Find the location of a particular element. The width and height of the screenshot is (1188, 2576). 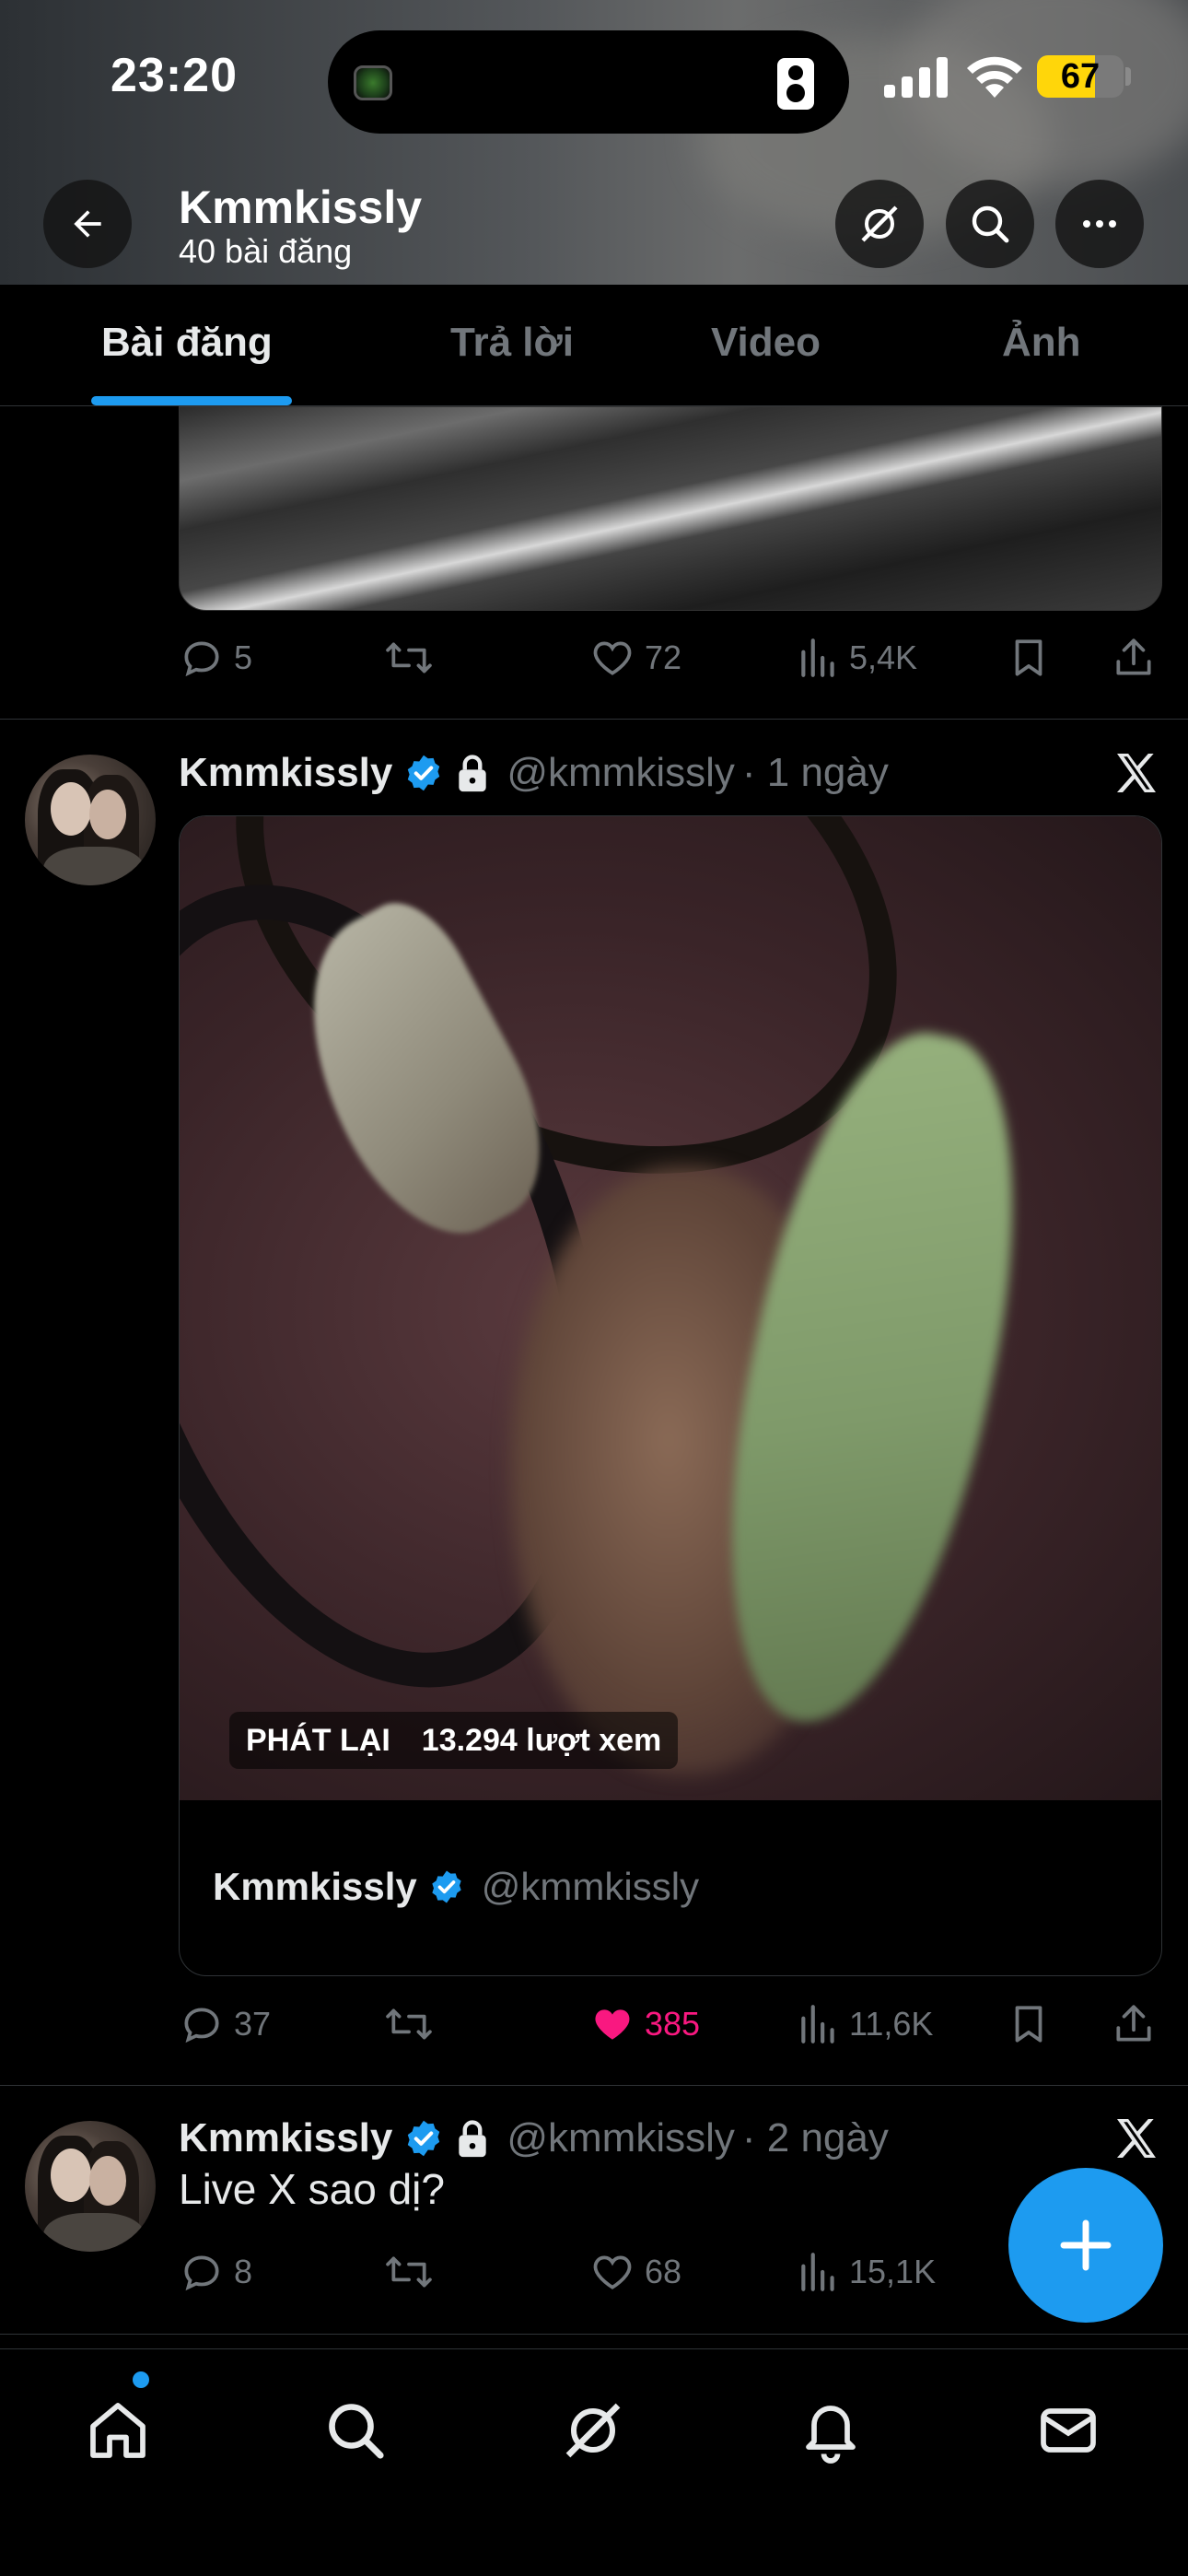

status-time: 23:20 is located at coordinates (174, 75).